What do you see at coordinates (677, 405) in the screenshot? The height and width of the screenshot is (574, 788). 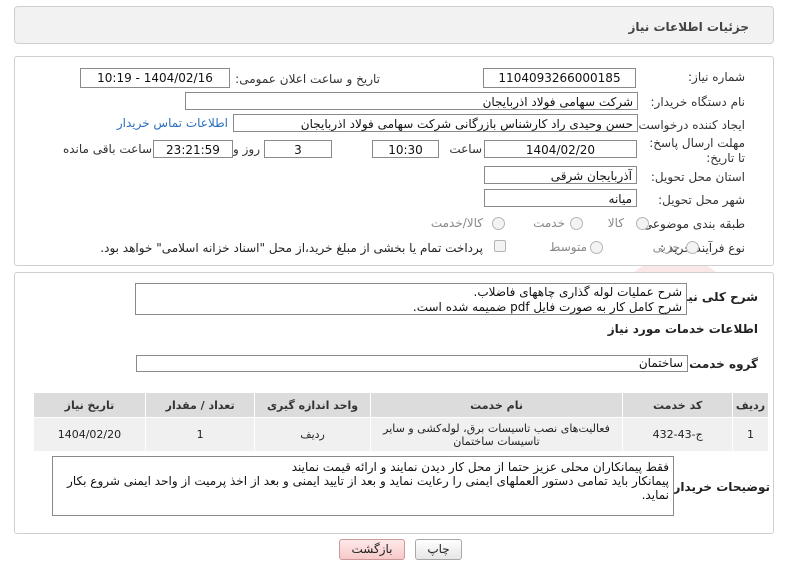 I see `col-code: کد خدمت` at bounding box center [677, 405].